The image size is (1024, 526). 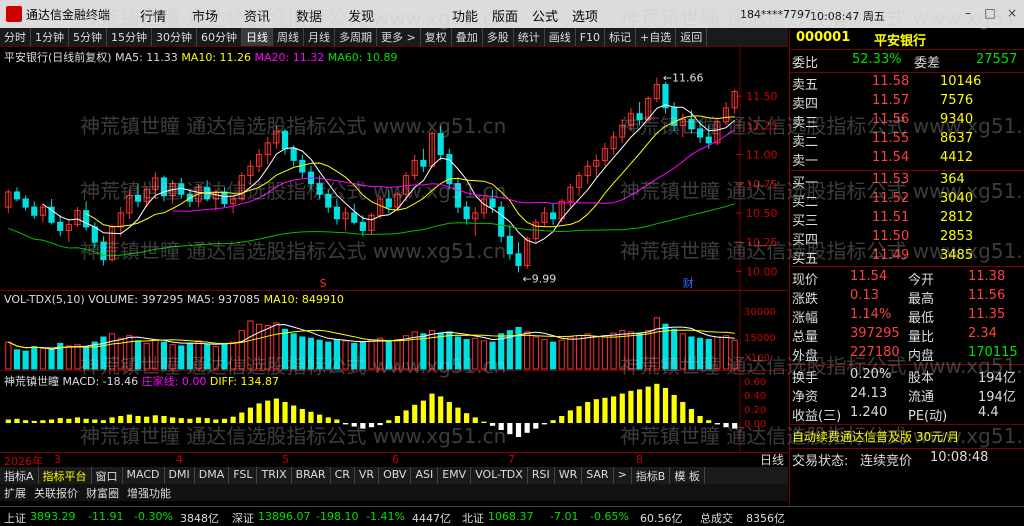 What do you see at coordinates (455, 475) in the screenshot?
I see `indicator-tab: EMV` at bounding box center [455, 475].